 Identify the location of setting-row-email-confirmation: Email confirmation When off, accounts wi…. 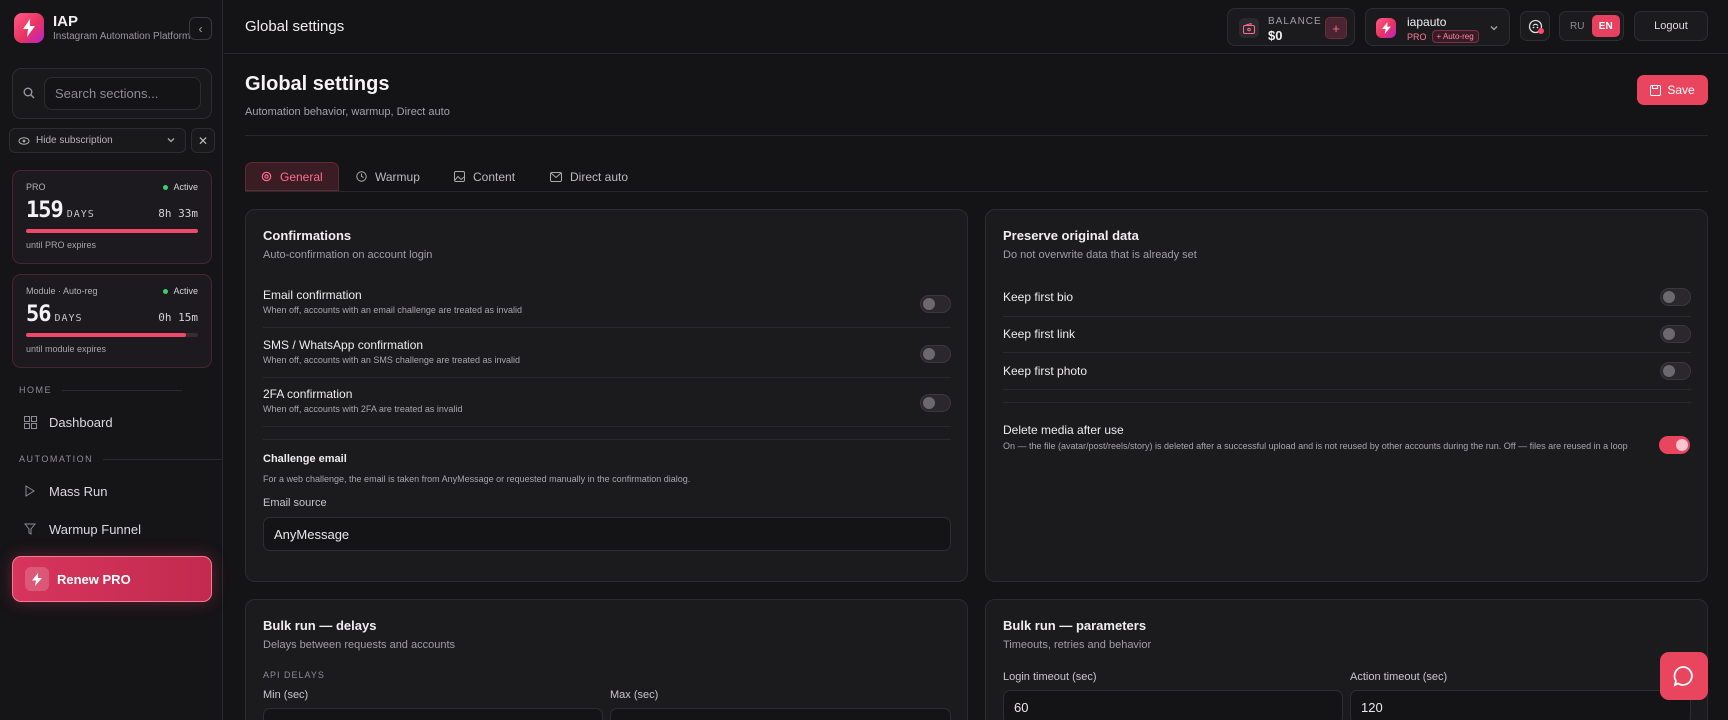
(607, 301).